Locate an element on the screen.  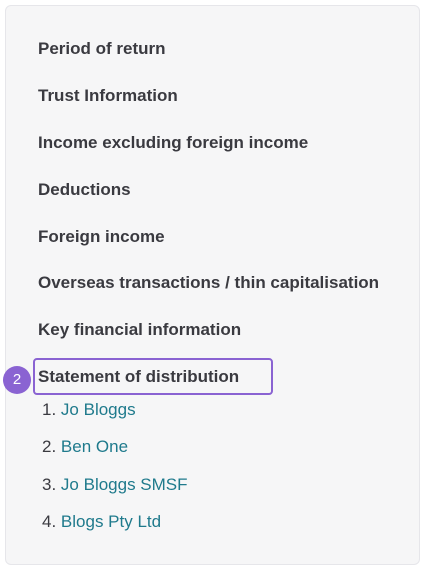
nav-item-income-excluding-foreign: Income excluding foreign income is located at coordinates (173, 143).